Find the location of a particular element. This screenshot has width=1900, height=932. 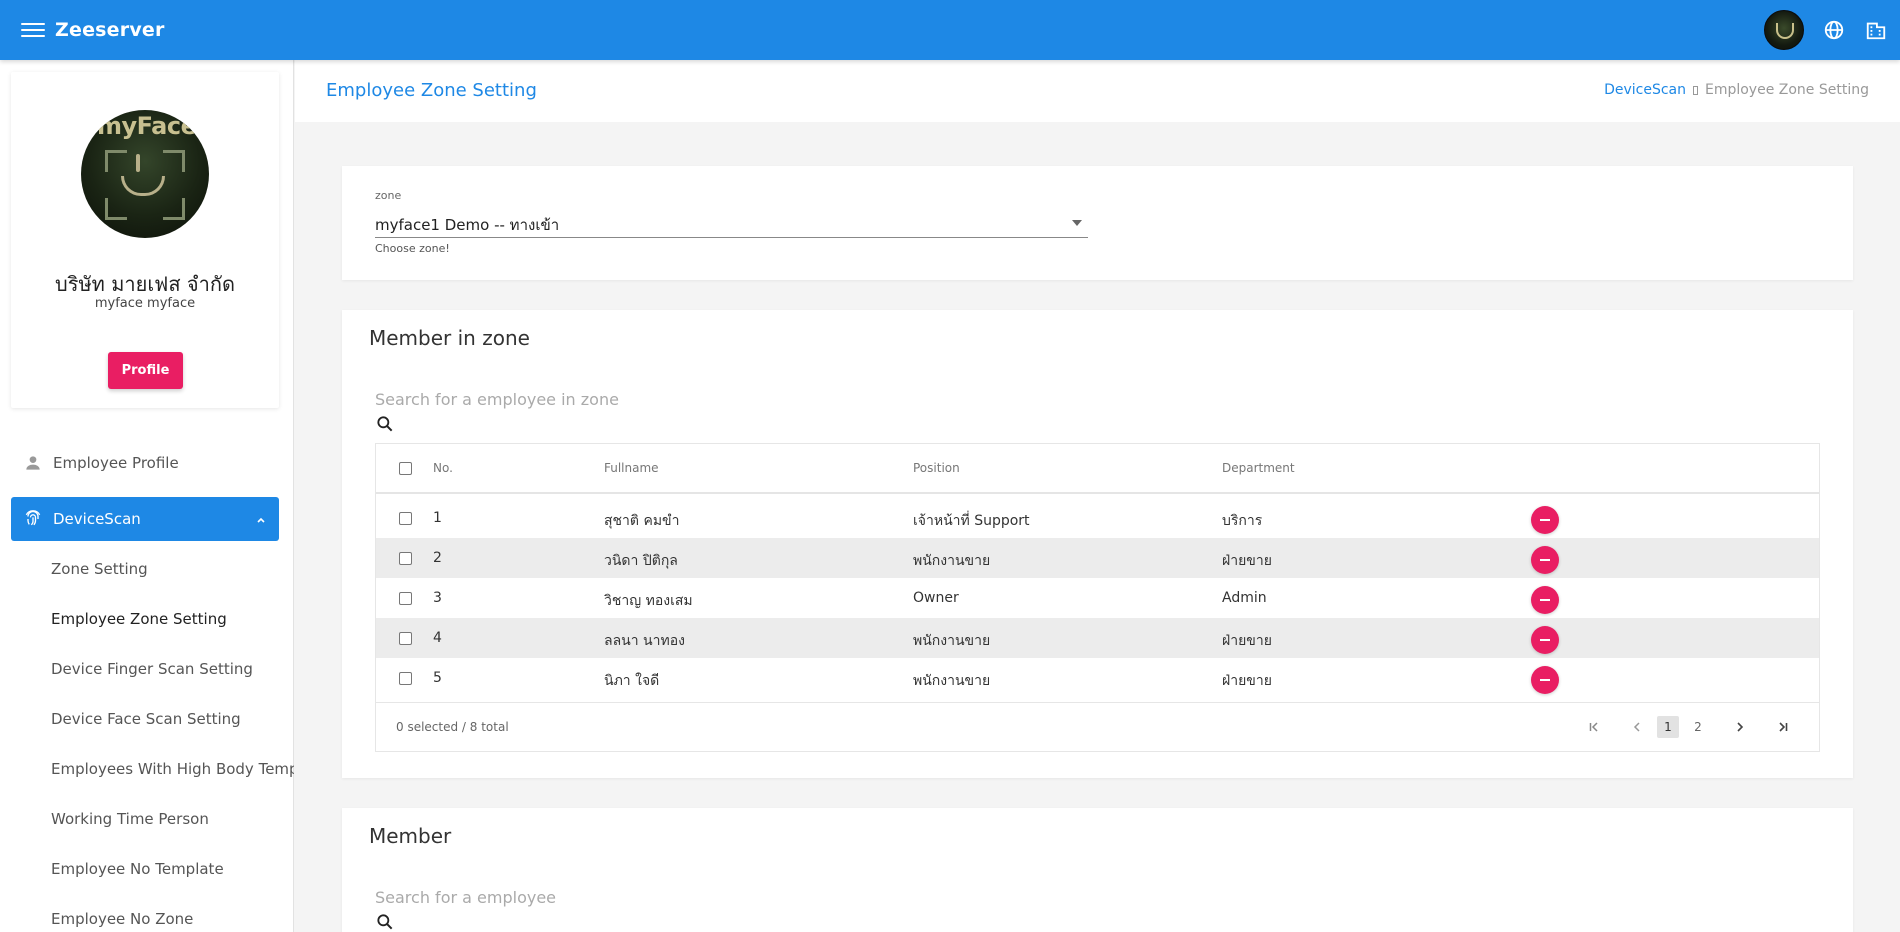

menu-icon is located at coordinates (33, 30).